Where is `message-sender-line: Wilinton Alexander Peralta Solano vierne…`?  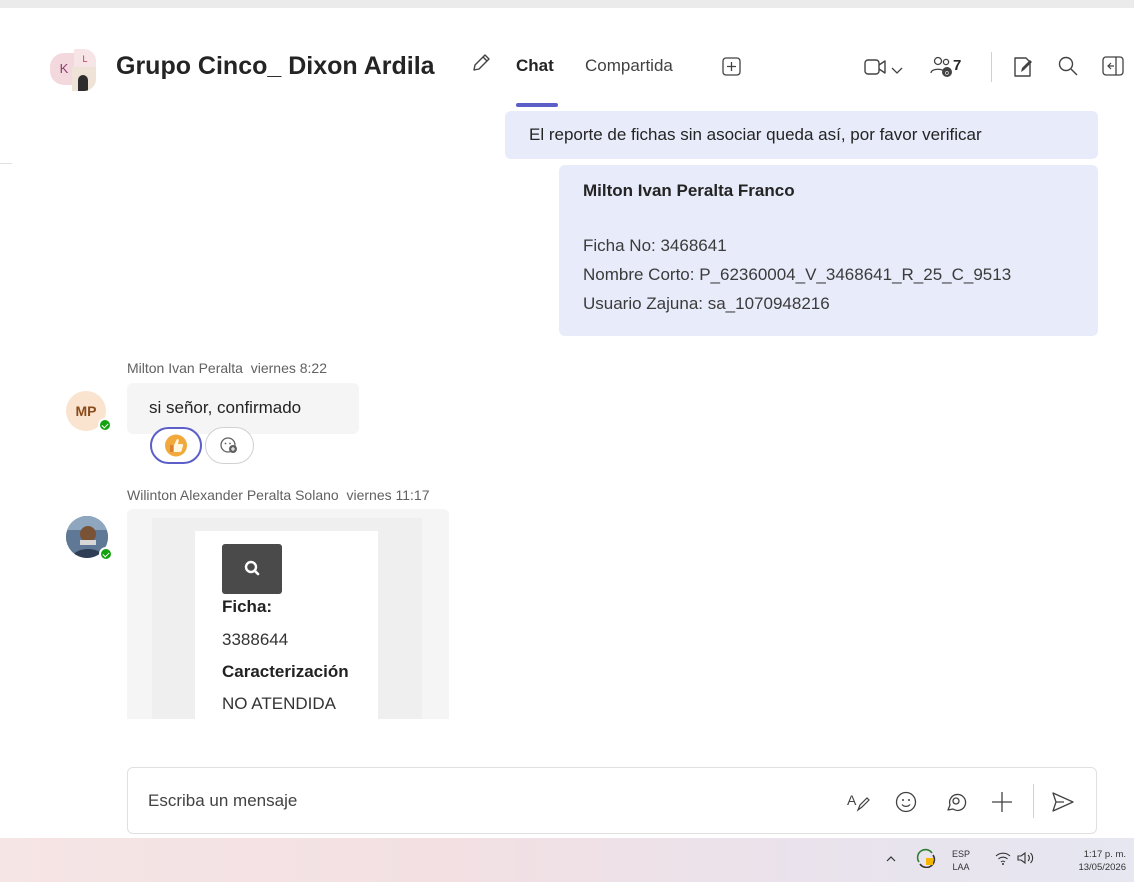
message-sender-line: Wilinton Alexander Peralta Solano vierne… is located at coordinates (278, 495).